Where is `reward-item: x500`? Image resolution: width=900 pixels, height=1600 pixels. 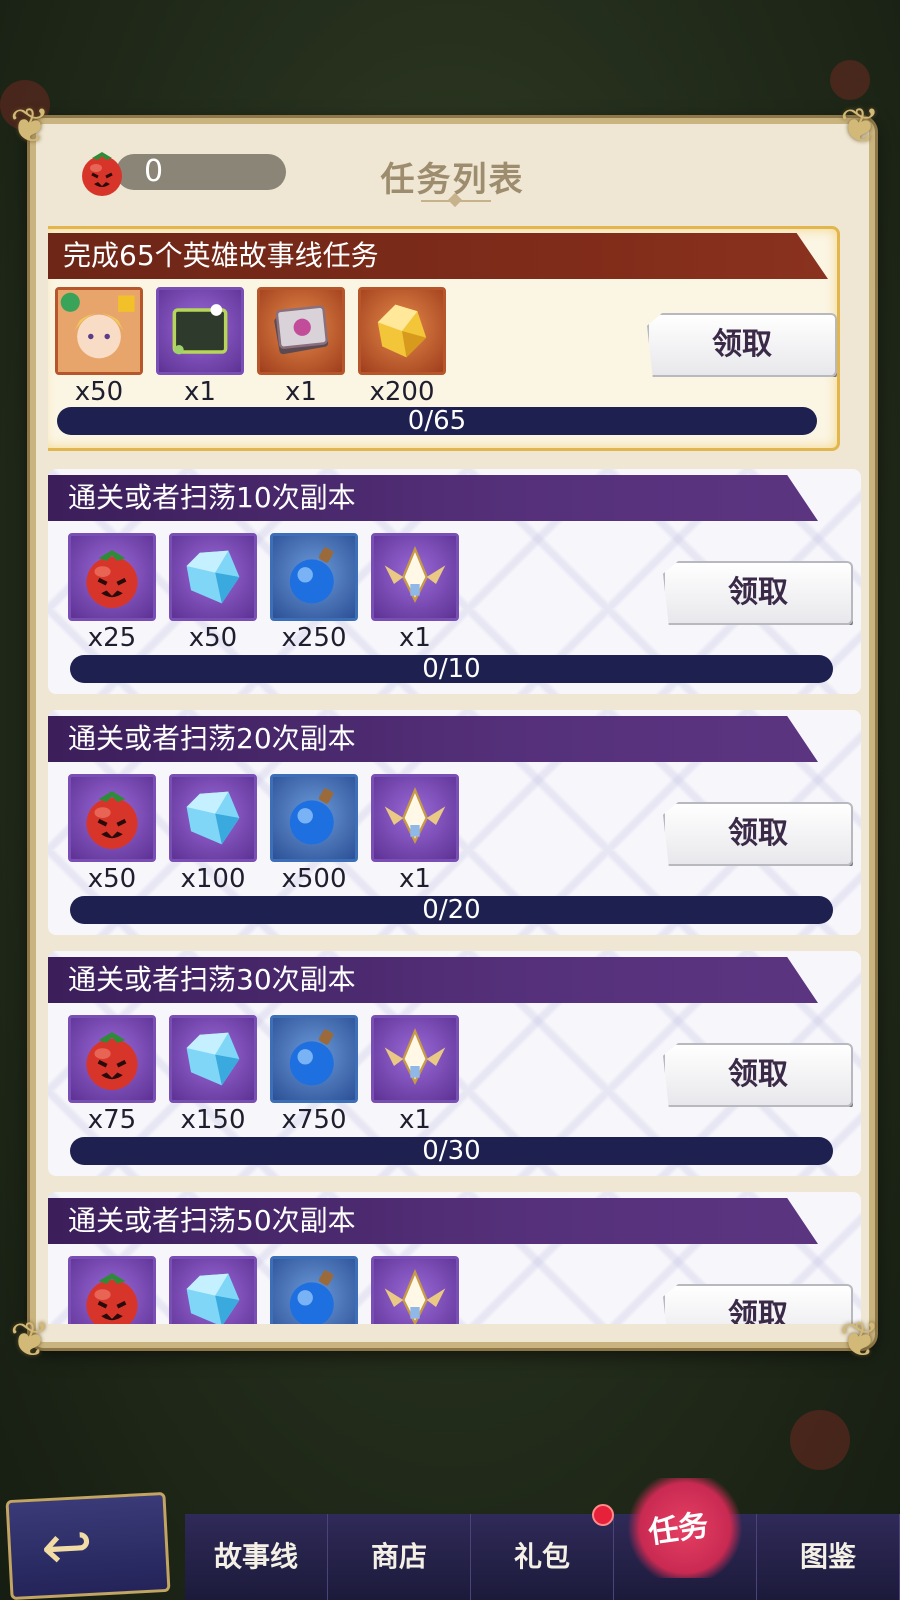 reward-item: x500 is located at coordinates (314, 834).